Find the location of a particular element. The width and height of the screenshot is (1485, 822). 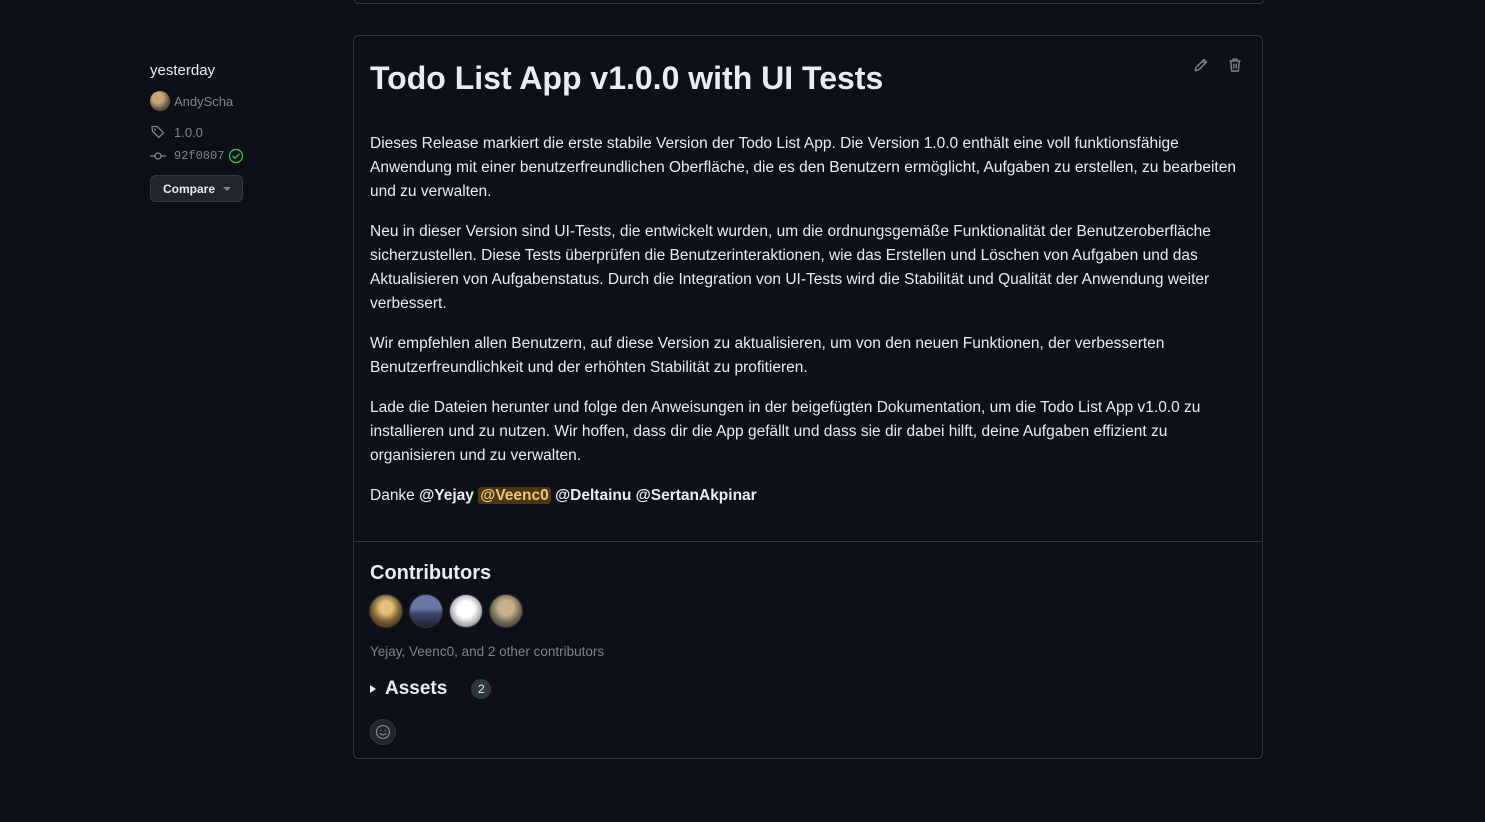

mention-link: @Deltainu is located at coordinates (593, 495).